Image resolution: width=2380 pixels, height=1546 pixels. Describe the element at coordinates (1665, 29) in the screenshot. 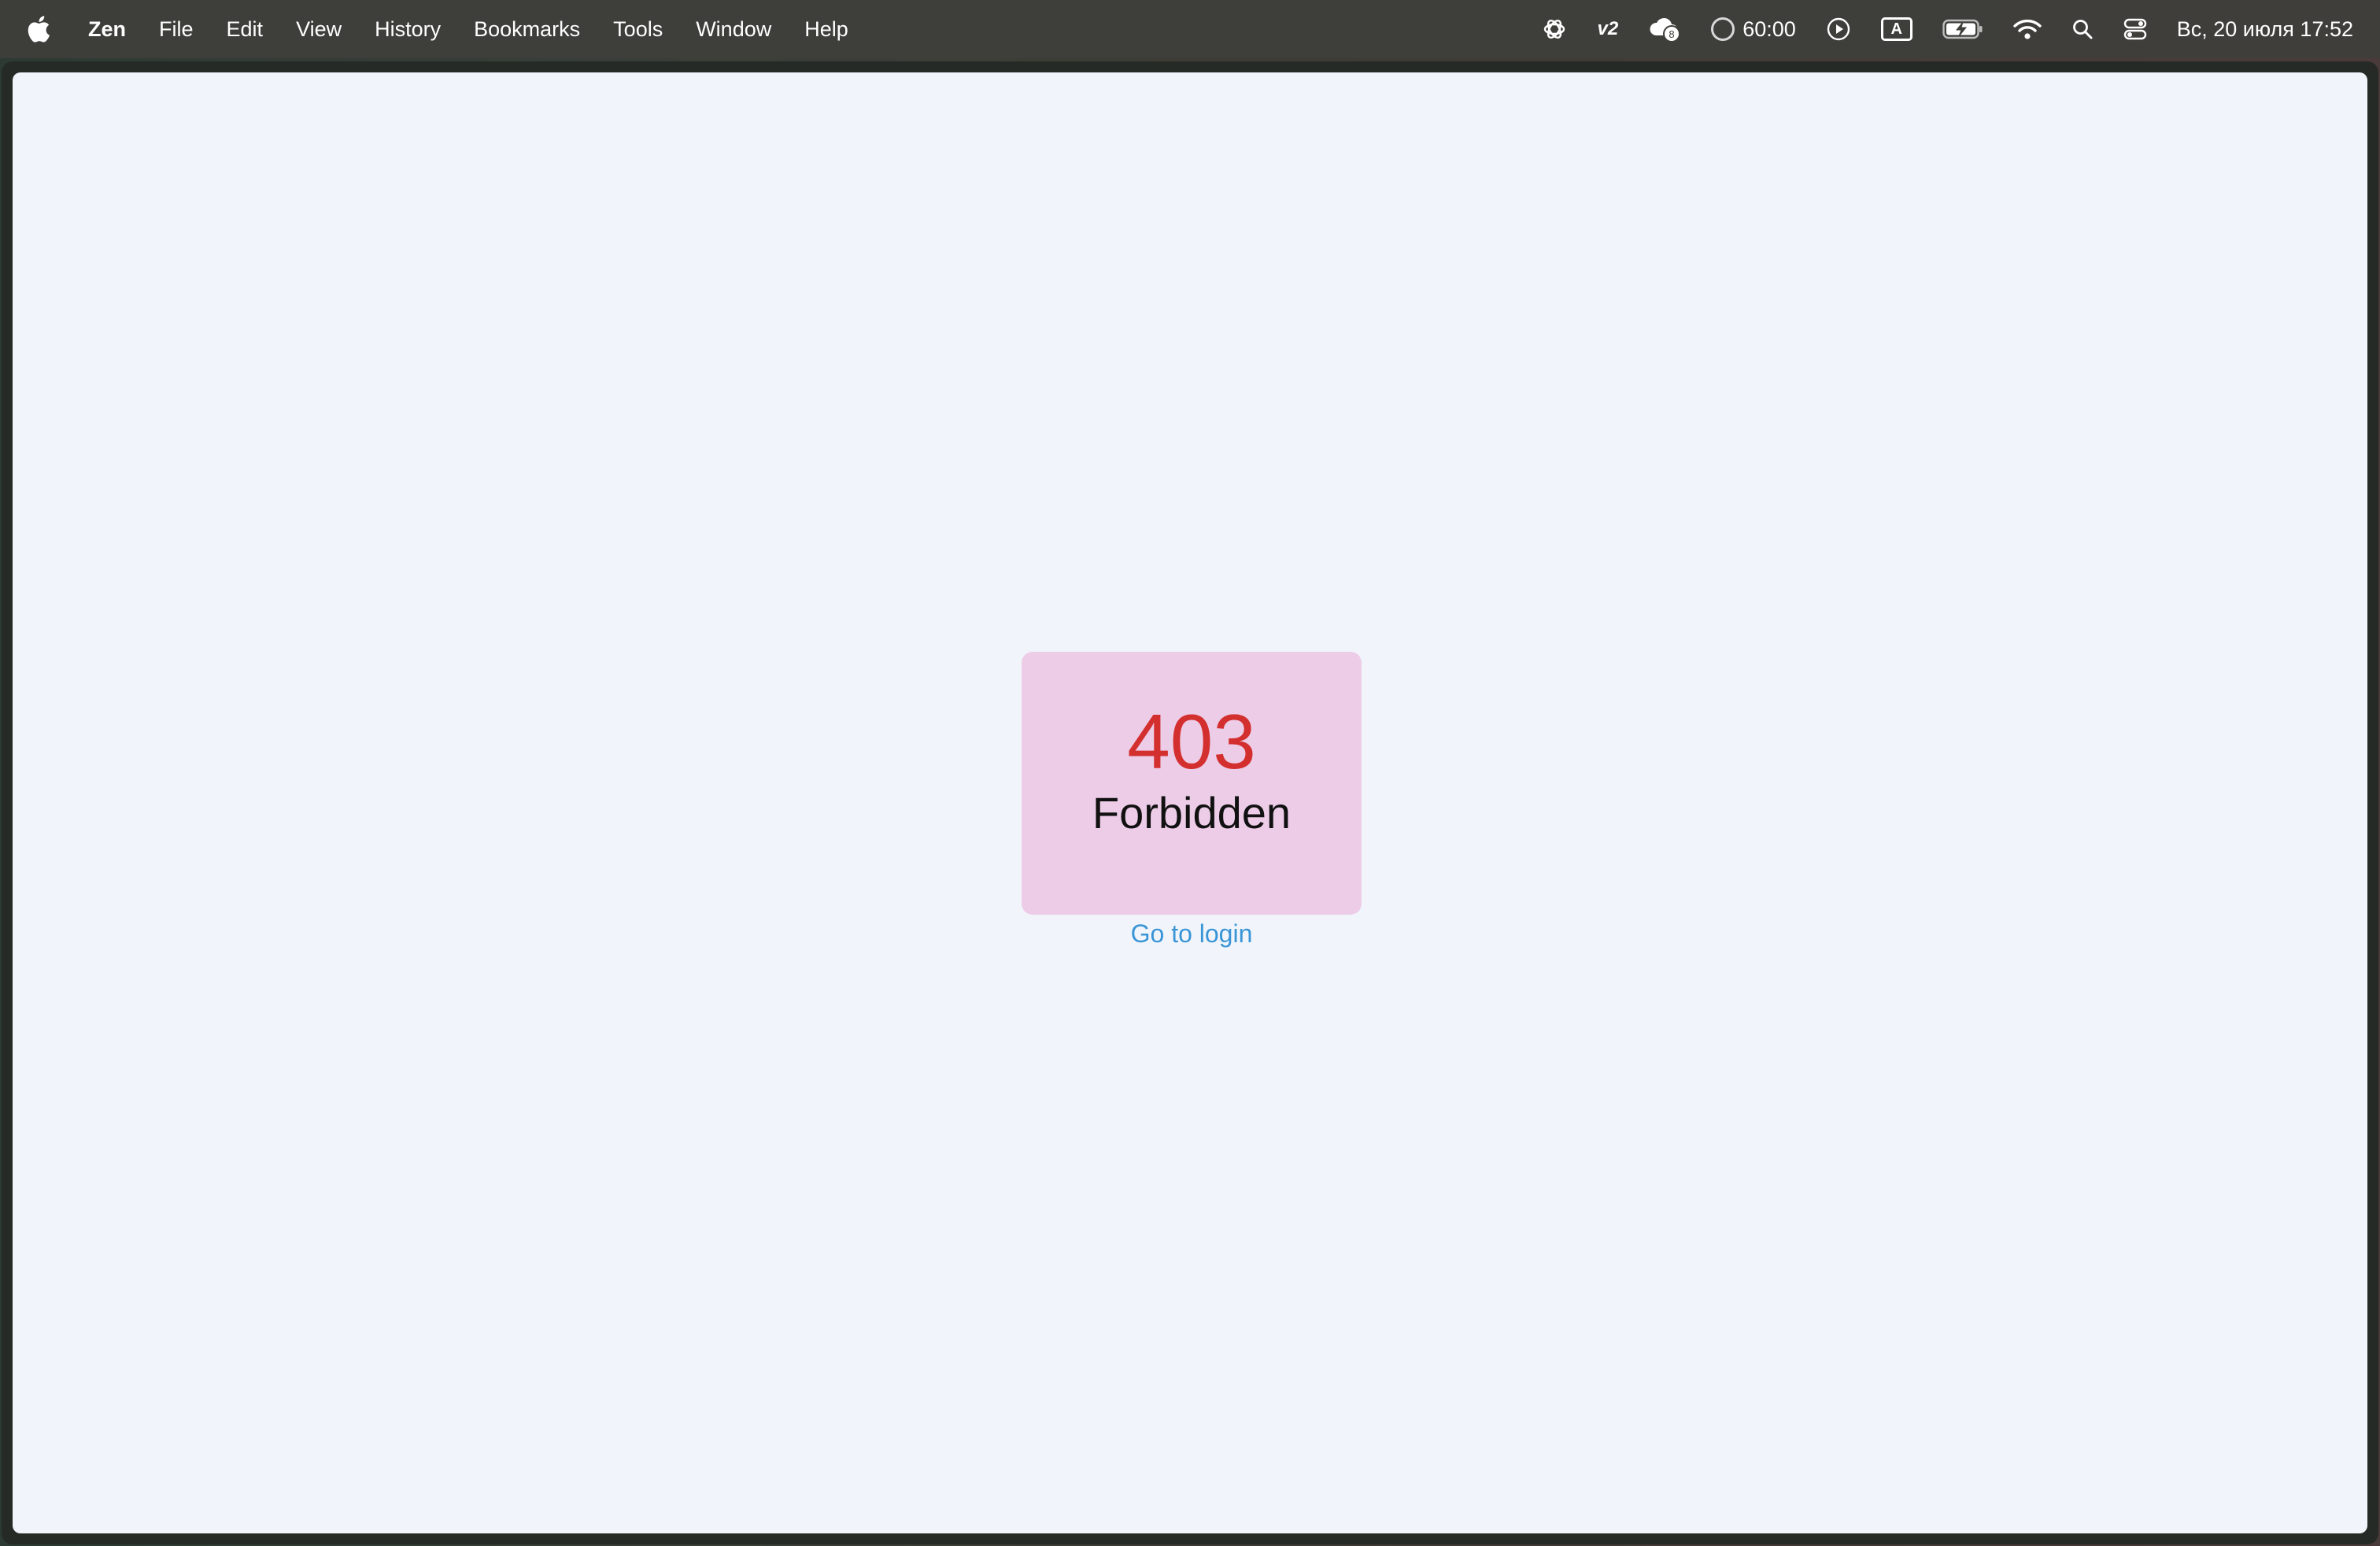

I see `cloud-badge-icon: 8` at that location.